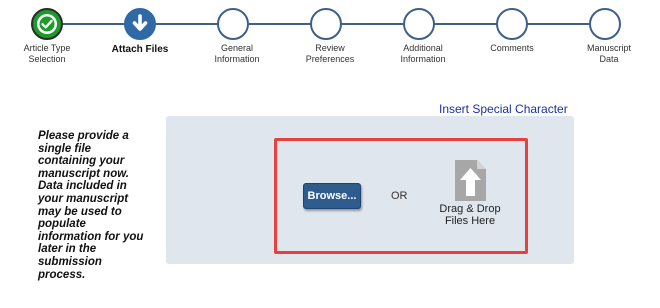  Describe the element at coordinates (47, 53) in the screenshot. I see `step-label: Article Type Selection` at that location.